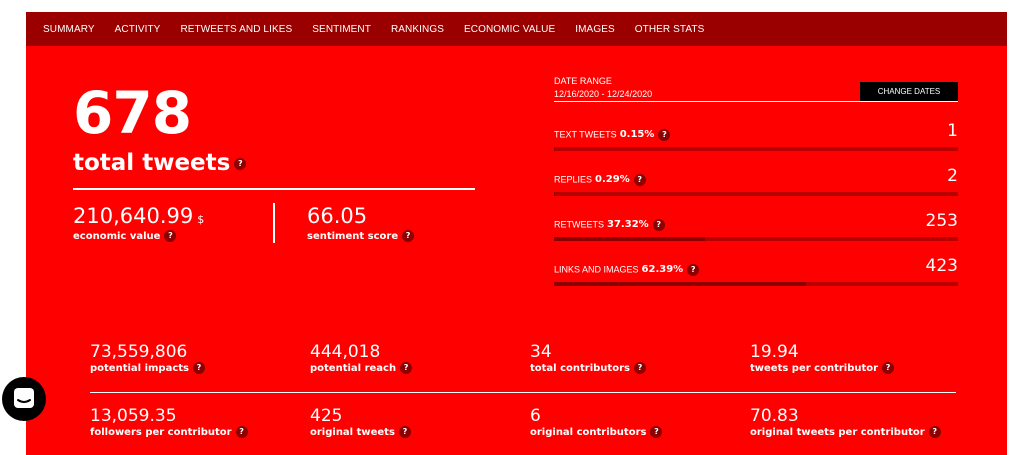  Describe the element at coordinates (756, 101) in the screenshot. I see `date-range-underline` at that location.